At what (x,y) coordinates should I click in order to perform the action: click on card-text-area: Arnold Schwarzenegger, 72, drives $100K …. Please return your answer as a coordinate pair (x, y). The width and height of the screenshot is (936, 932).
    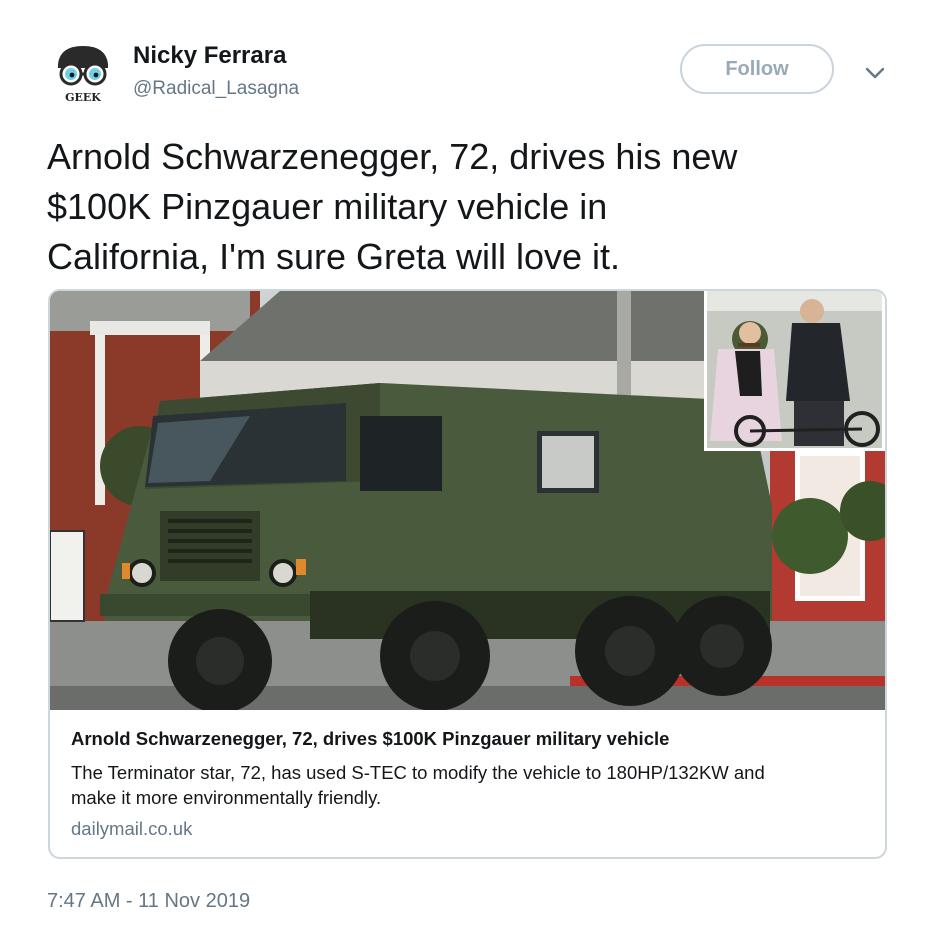
    Looking at the image, I should click on (467, 783).